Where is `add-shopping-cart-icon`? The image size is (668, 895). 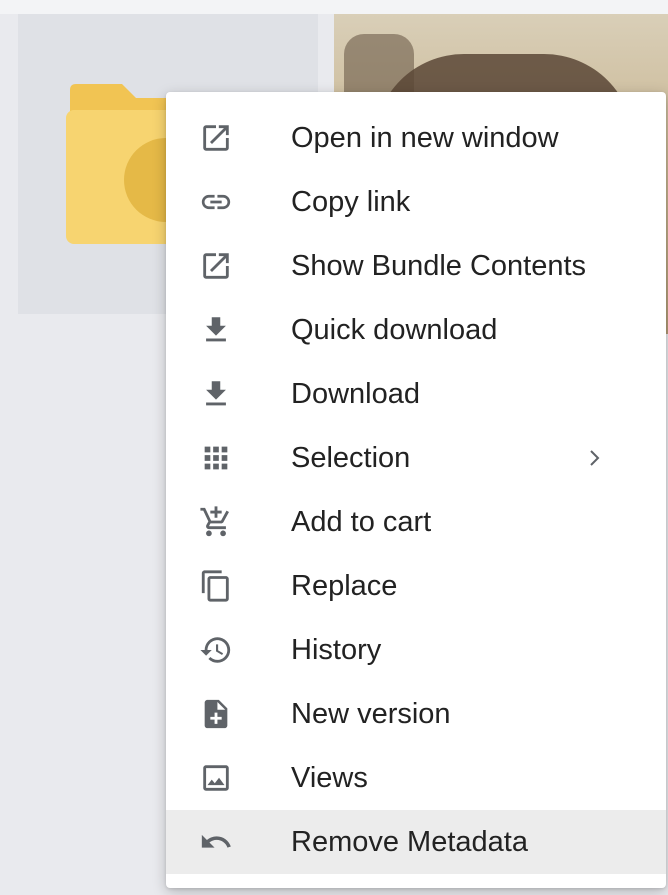 add-shopping-cart-icon is located at coordinates (216, 522).